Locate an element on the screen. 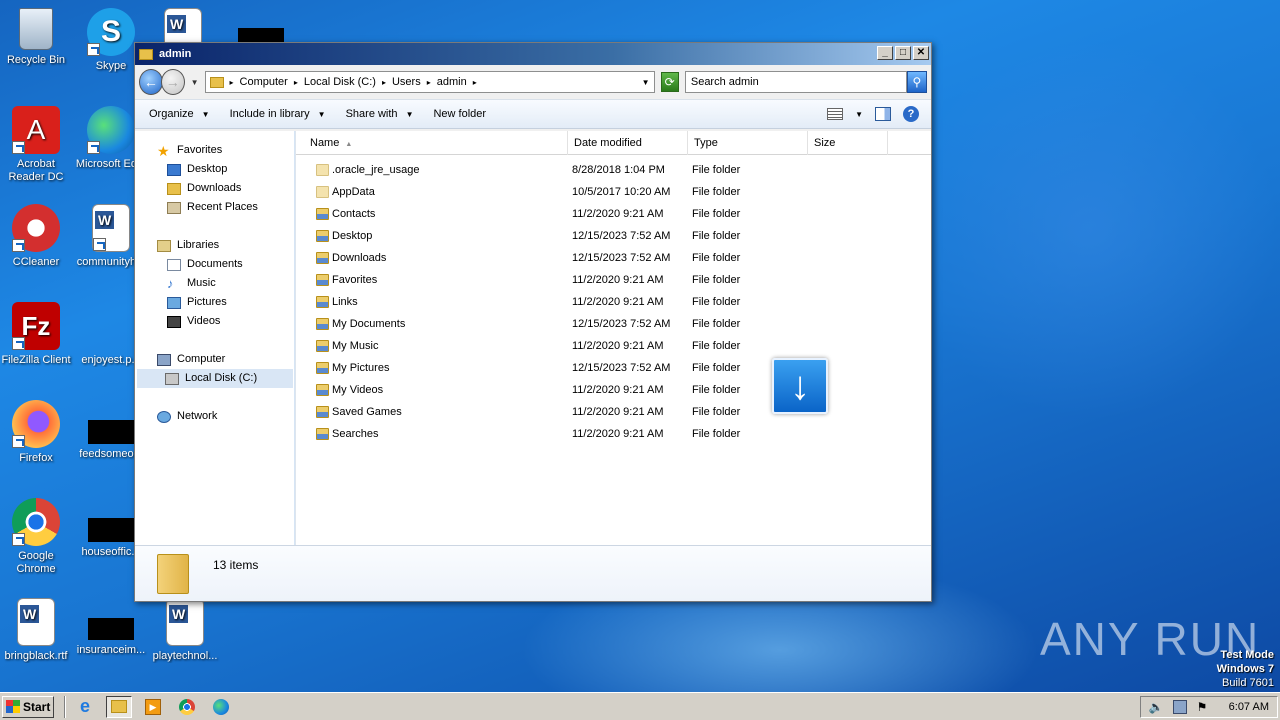  address-dropdown-button: ▼ is located at coordinates (646, 82).